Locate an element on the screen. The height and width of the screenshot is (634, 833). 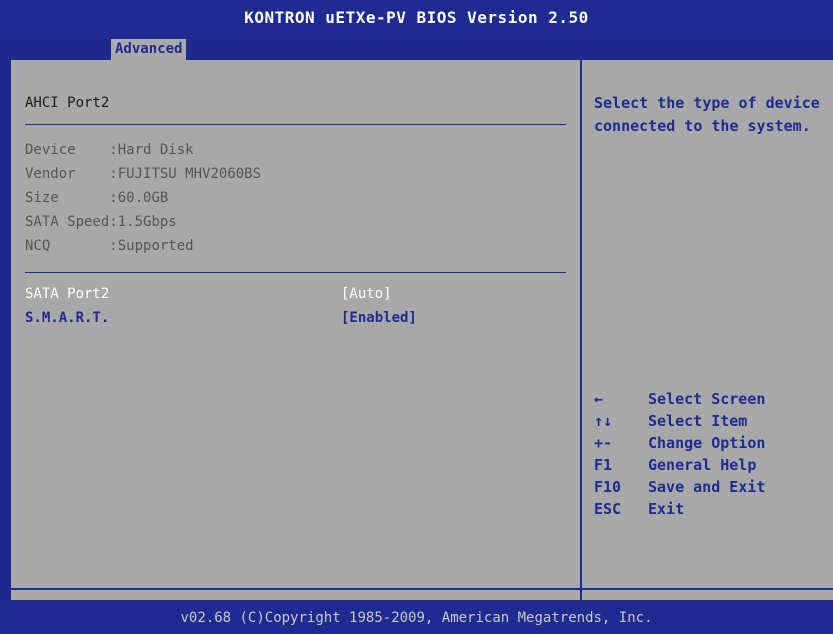
left-arrow-icon: ← is located at coordinates (599, 399).